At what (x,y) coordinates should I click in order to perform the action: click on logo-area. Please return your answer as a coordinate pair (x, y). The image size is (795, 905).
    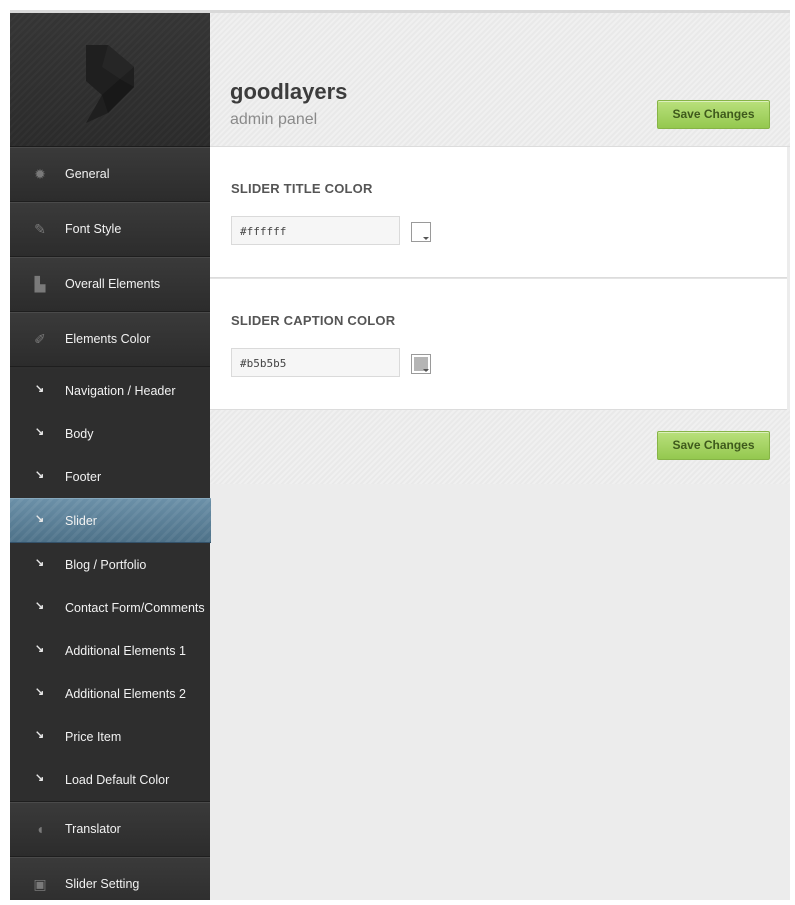
    Looking at the image, I should click on (110, 80).